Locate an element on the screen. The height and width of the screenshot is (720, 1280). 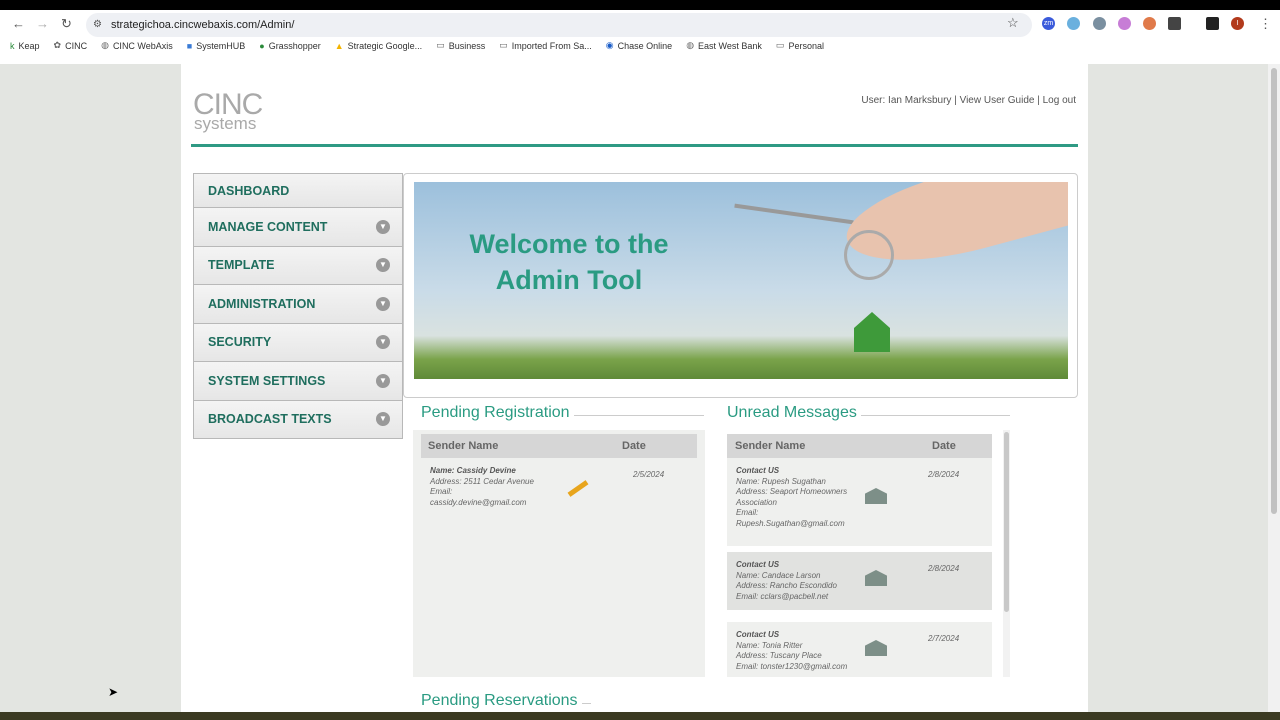
menu-label: SYSTEM SETTINGS is located at coordinates (267, 380).